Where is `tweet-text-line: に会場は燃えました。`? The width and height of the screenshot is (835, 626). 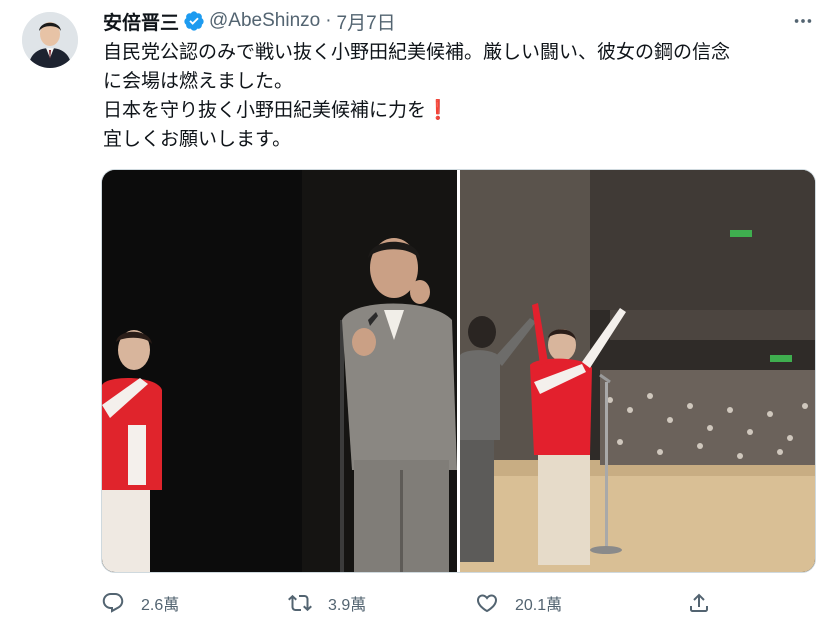
tweet-text-line: に会場は燃えました。 is located at coordinates (198, 81).